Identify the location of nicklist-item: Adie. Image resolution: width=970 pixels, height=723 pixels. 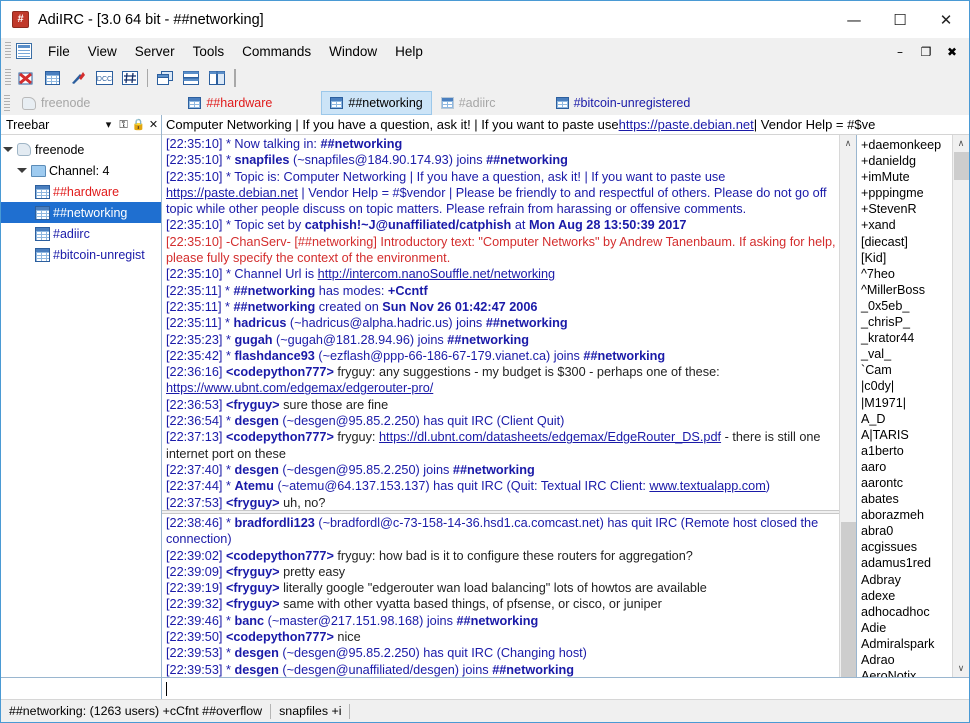
(906, 628).